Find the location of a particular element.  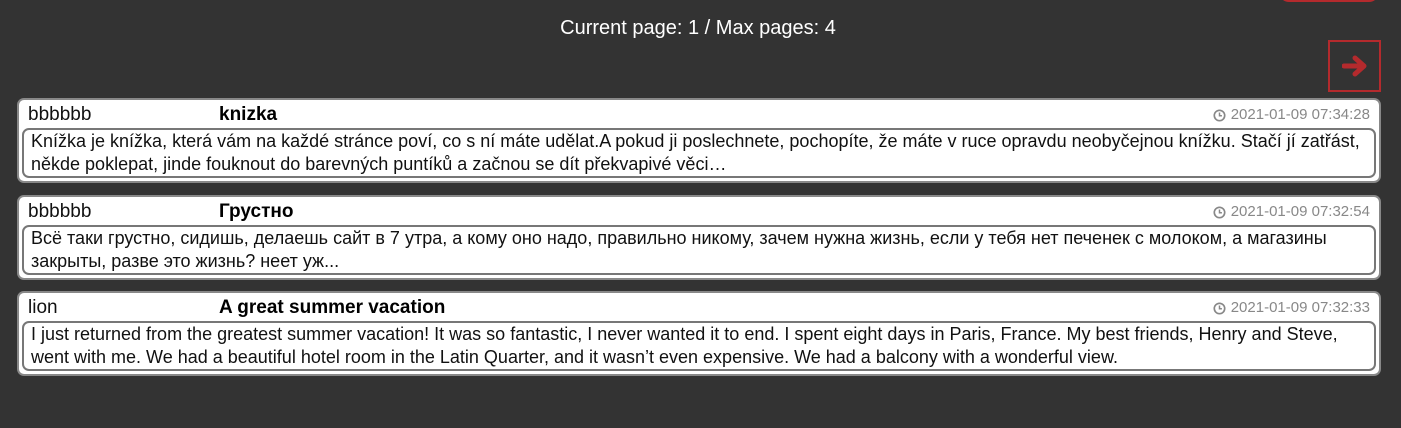

post-header: bbbbbb knizka 2021-01-09 07:34:28 is located at coordinates (699, 114).